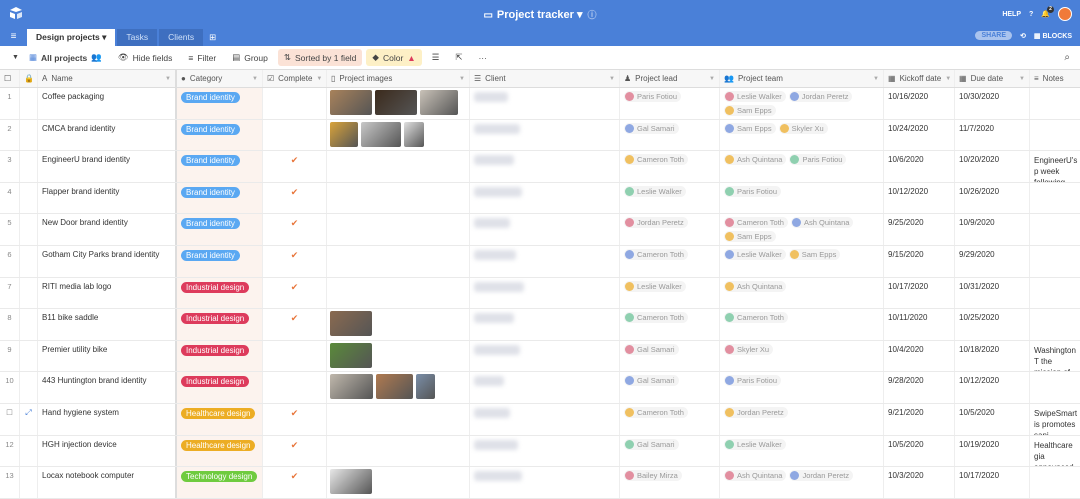  Describe the element at coordinates (992, 387) in the screenshot. I see `due-date-cell: 10/12/2020` at that location.